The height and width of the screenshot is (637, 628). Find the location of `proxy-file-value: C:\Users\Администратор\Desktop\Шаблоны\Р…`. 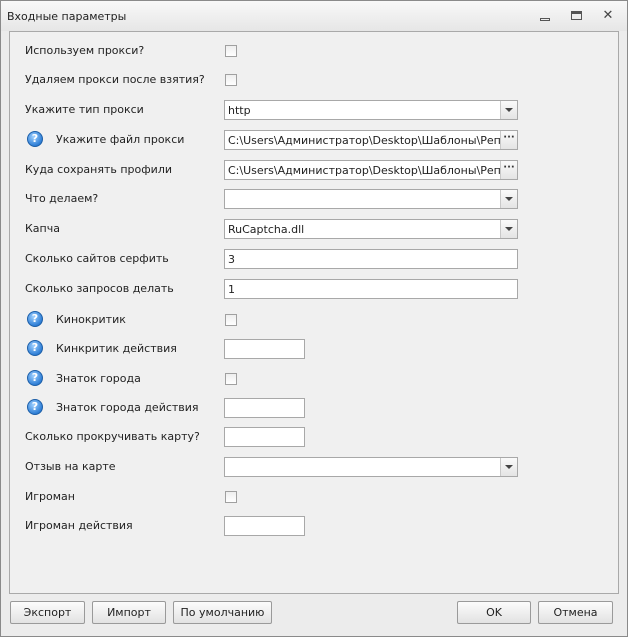

proxy-file-value: C:\Users\Администратор\Desktop\Шаблоны\Р… is located at coordinates (373, 140).